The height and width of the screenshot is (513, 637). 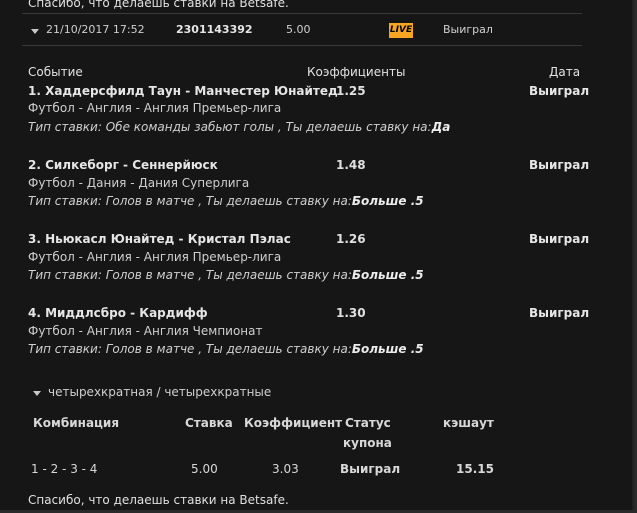 I want to click on event-title: 1. Хаддерсфилд Таун - Манчестер Юнайтед, so click(x=183, y=91).